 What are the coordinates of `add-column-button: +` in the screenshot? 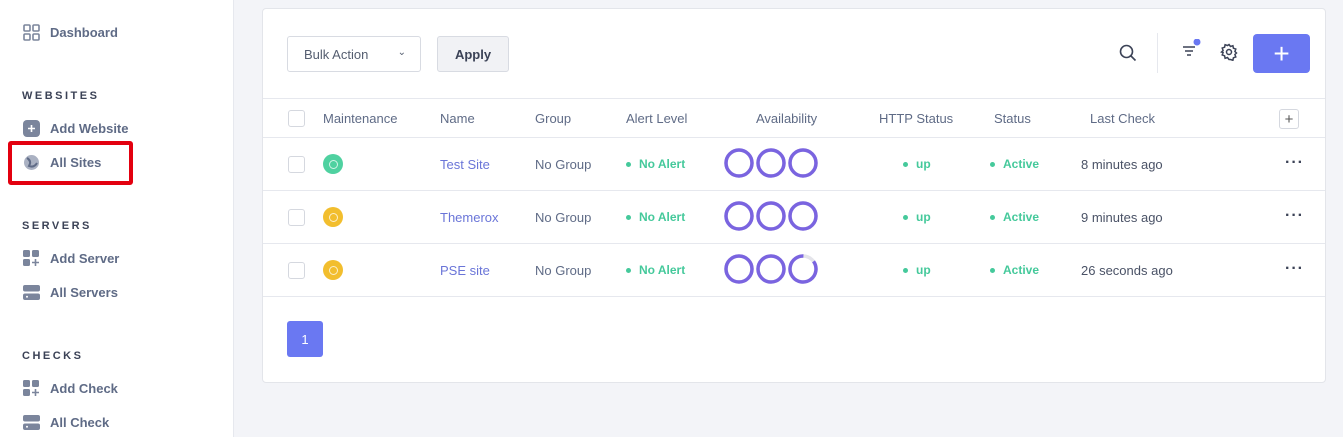 It's located at (1289, 119).